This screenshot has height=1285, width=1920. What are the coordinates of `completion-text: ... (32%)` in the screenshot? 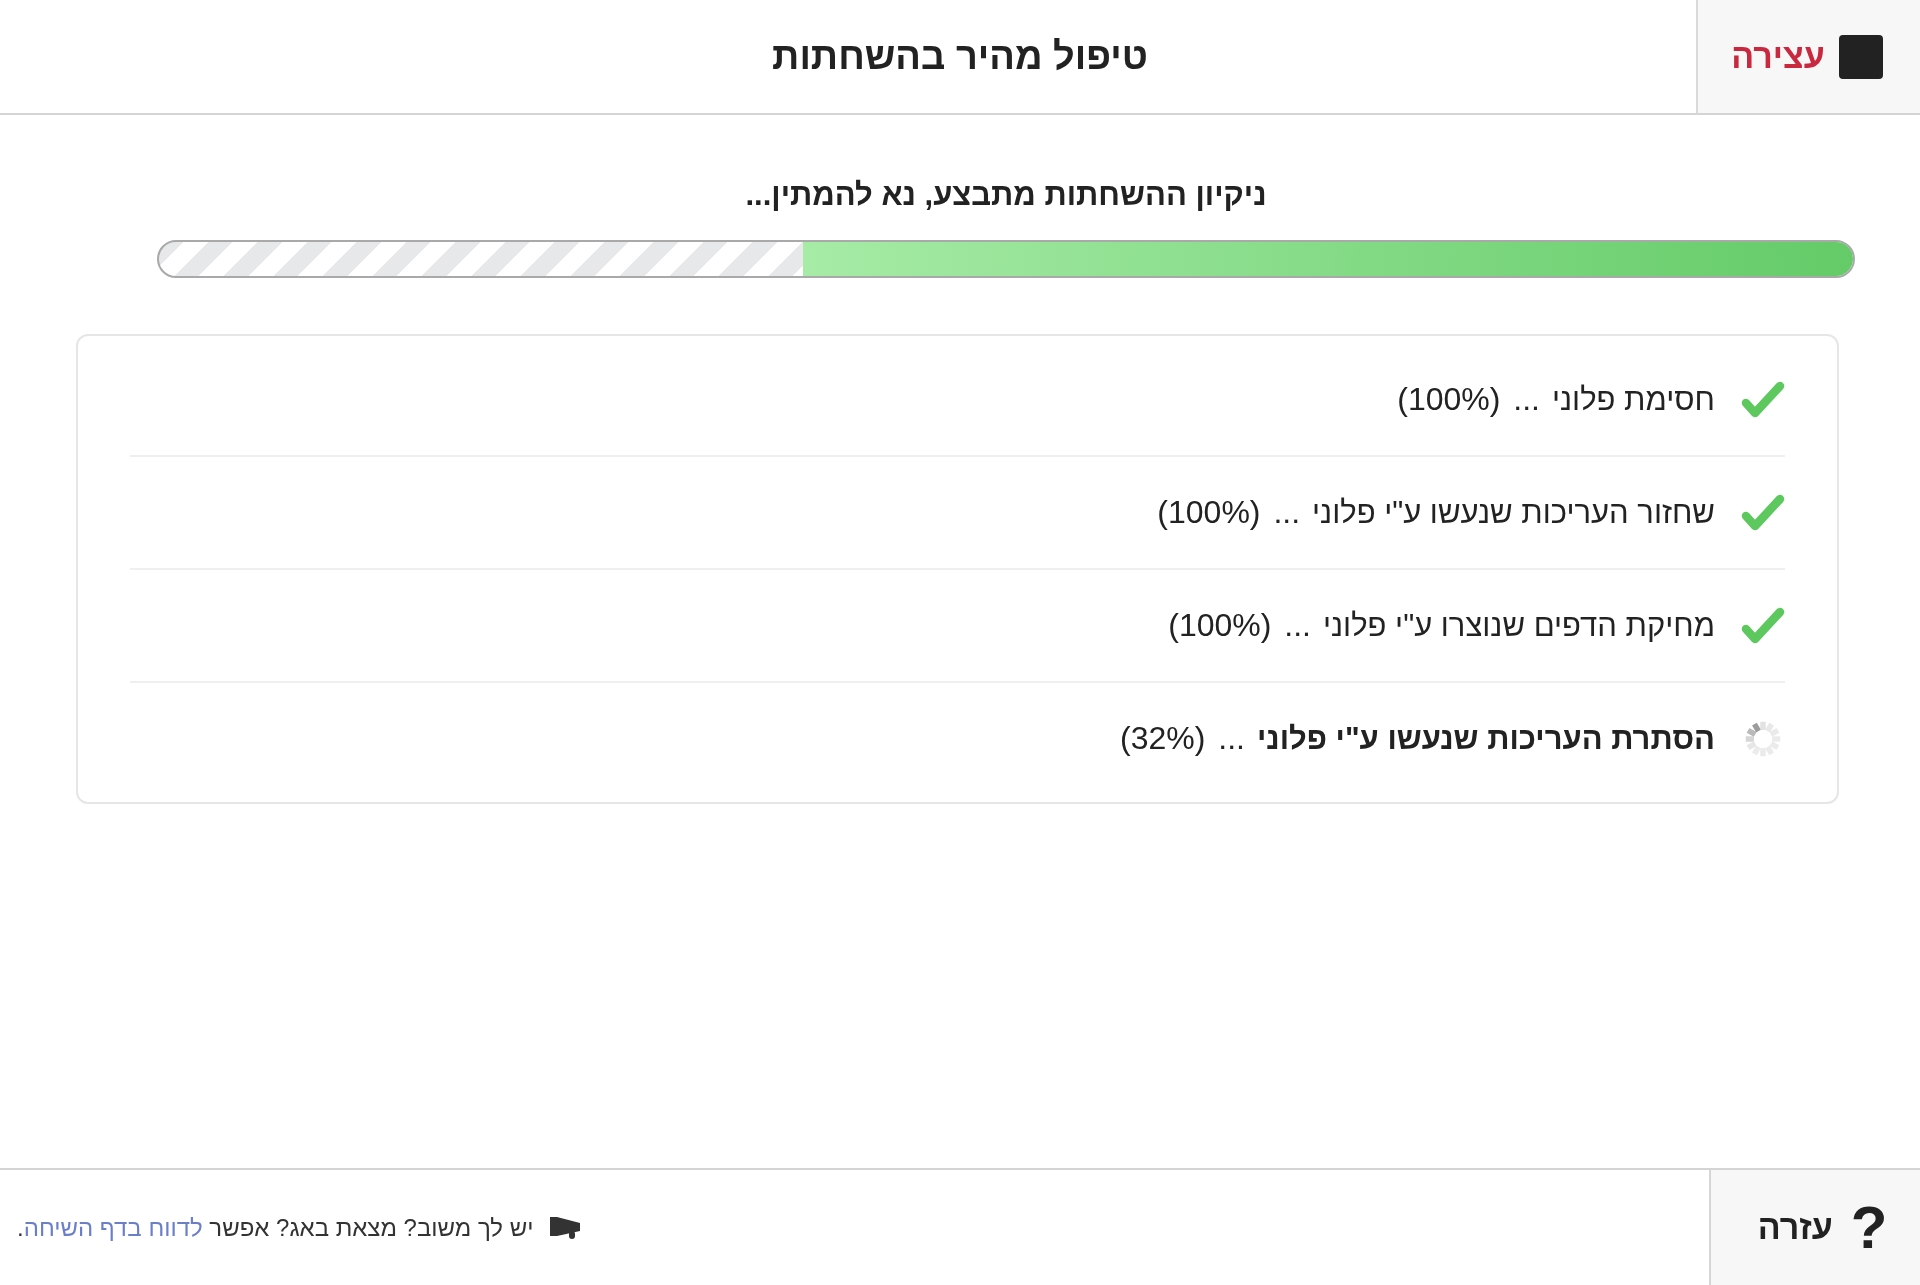 It's located at (1182, 738).